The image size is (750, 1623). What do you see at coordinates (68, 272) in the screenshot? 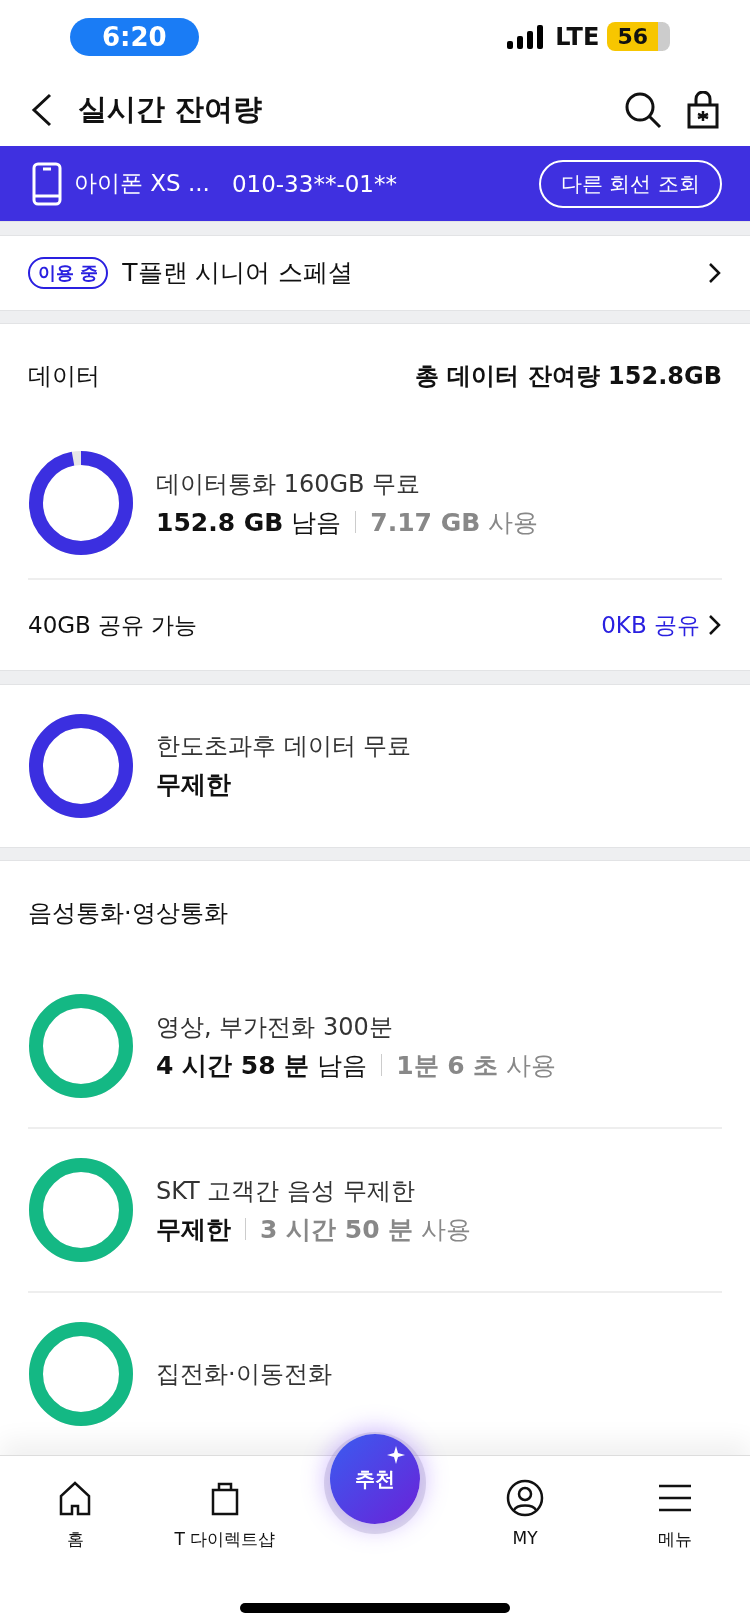
I see `status-badge: 이용 중` at bounding box center [68, 272].